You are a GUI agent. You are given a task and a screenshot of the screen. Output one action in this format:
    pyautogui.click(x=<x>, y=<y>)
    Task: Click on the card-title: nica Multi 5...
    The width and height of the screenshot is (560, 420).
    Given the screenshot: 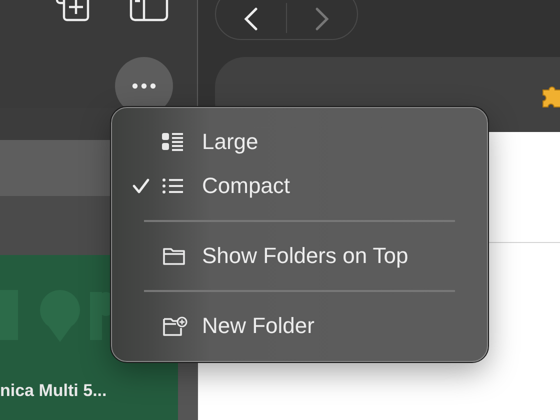 What is the action you would take?
    pyautogui.click(x=54, y=391)
    